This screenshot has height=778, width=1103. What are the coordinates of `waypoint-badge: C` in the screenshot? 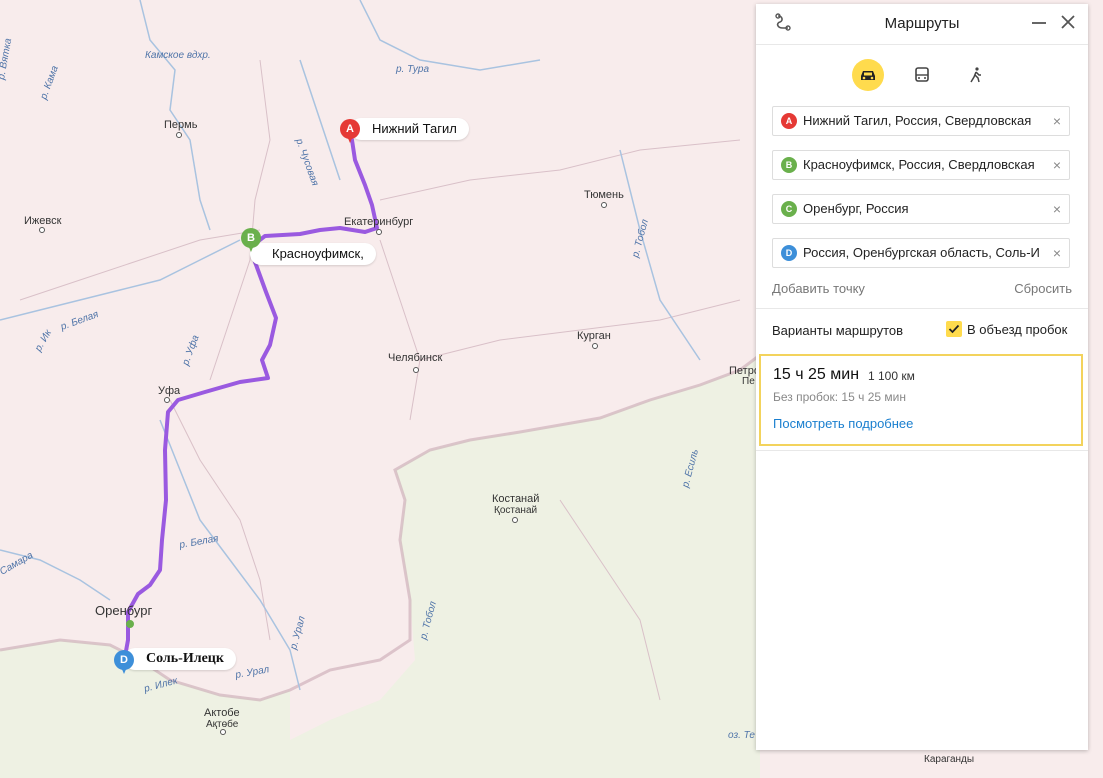 It's located at (789, 209).